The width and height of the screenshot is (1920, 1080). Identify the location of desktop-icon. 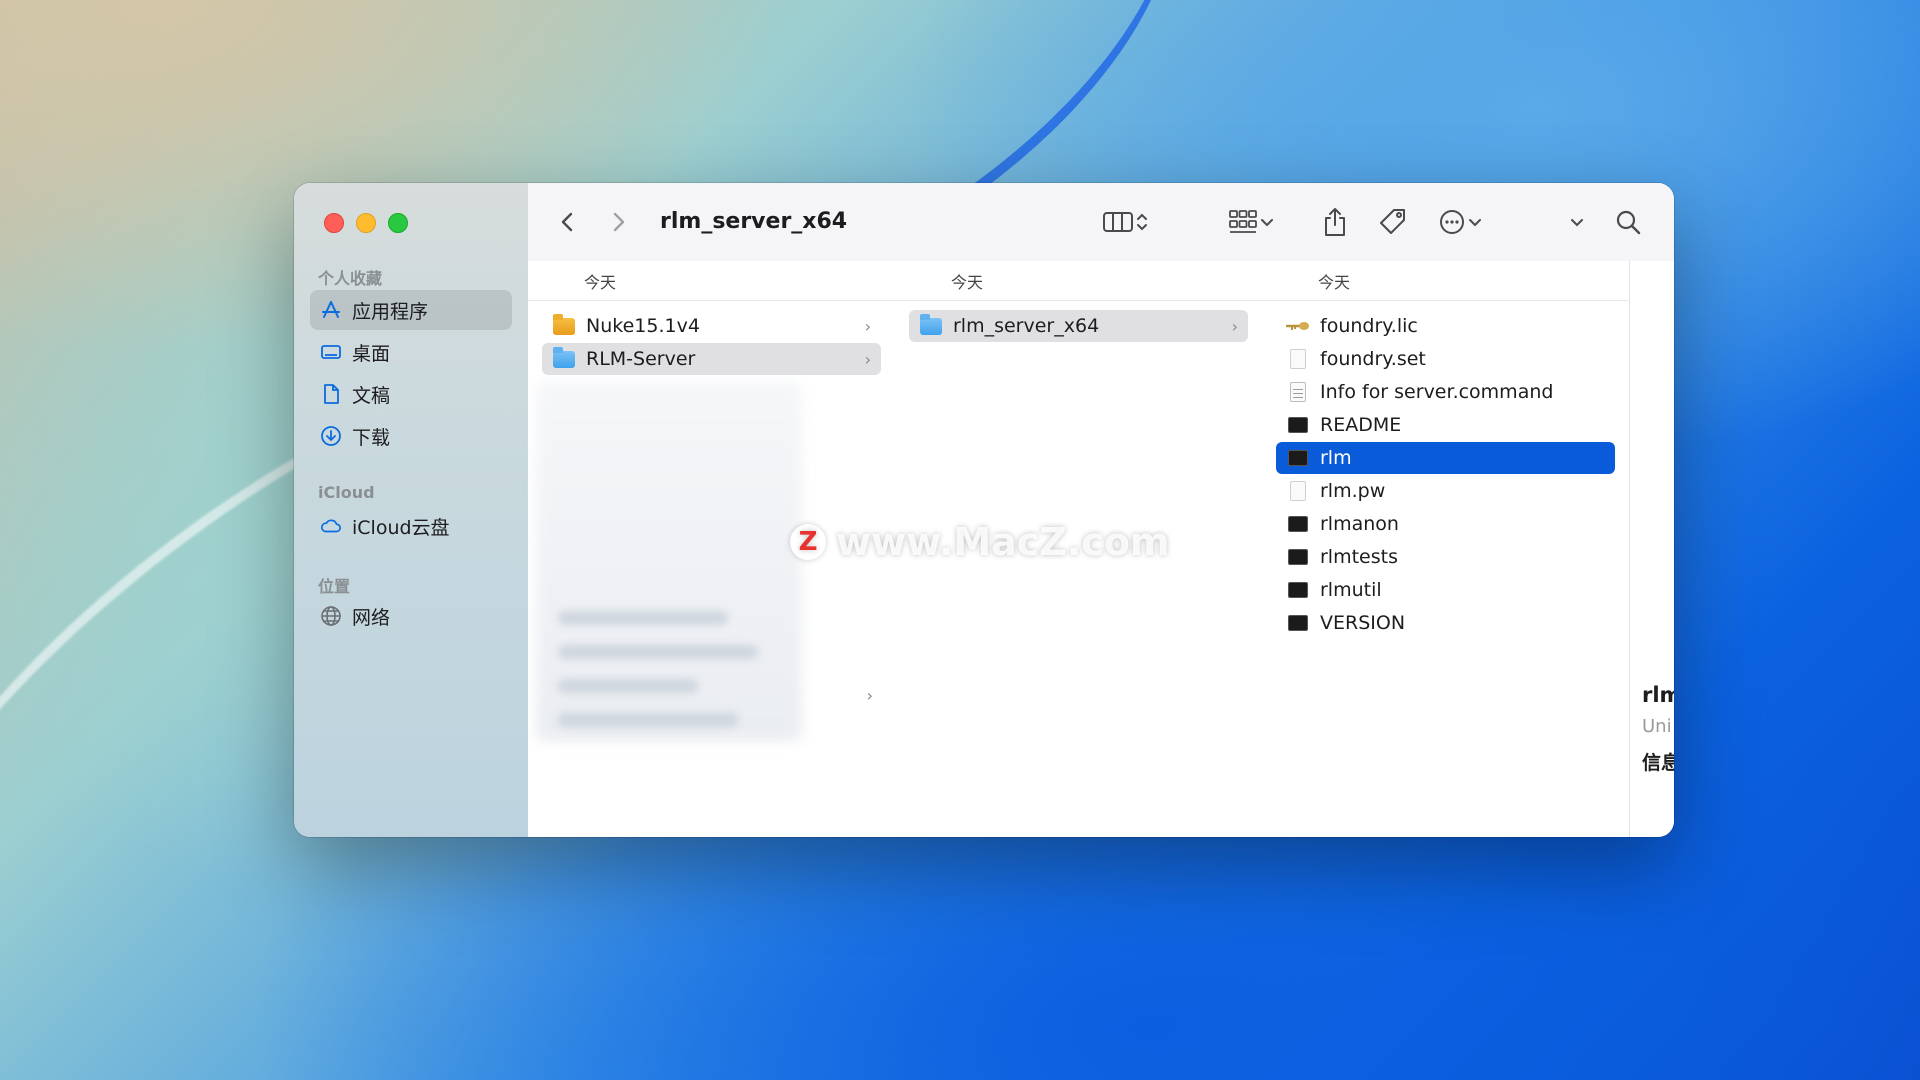
(331, 352).